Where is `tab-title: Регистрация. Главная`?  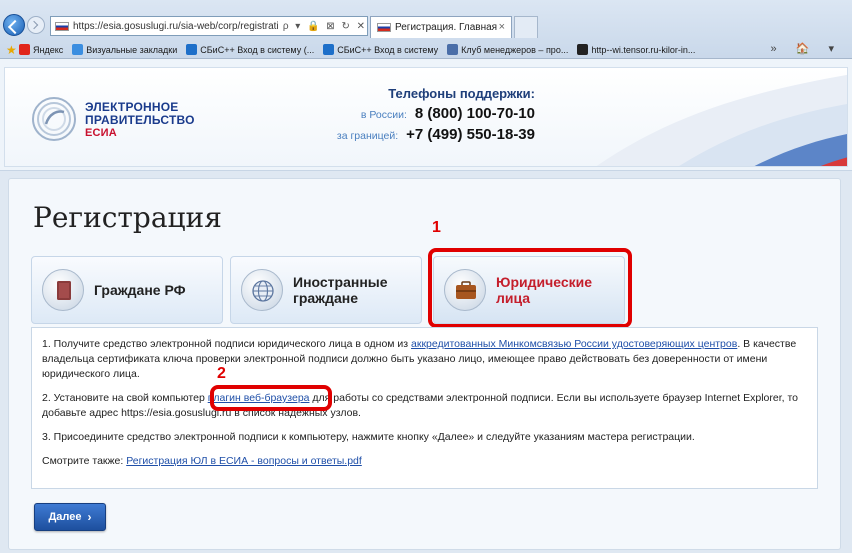
tab-title: Регистрация. Главная is located at coordinates (446, 27).